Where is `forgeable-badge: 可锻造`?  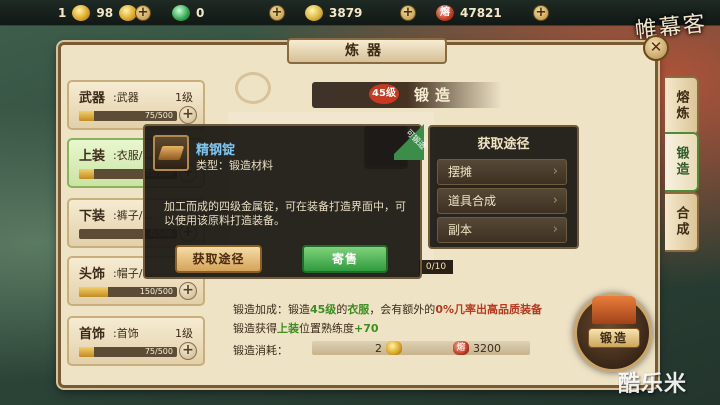
forgeable-badge: 可锻造 is located at coordinates (411, 142).